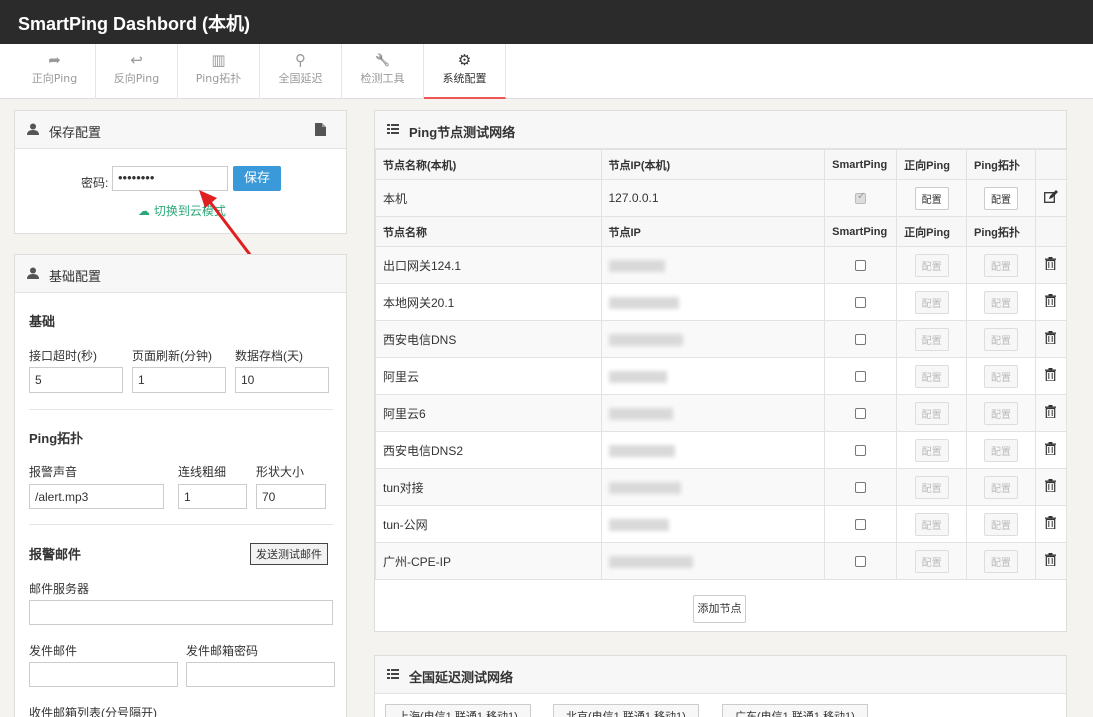 Image resolution: width=1093 pixels, height=717 pixels. Describe the element at coordinates (721, 198) in the screenshot. I see `table-row: 本机 127.0.0.1 配置 配置` at that location.